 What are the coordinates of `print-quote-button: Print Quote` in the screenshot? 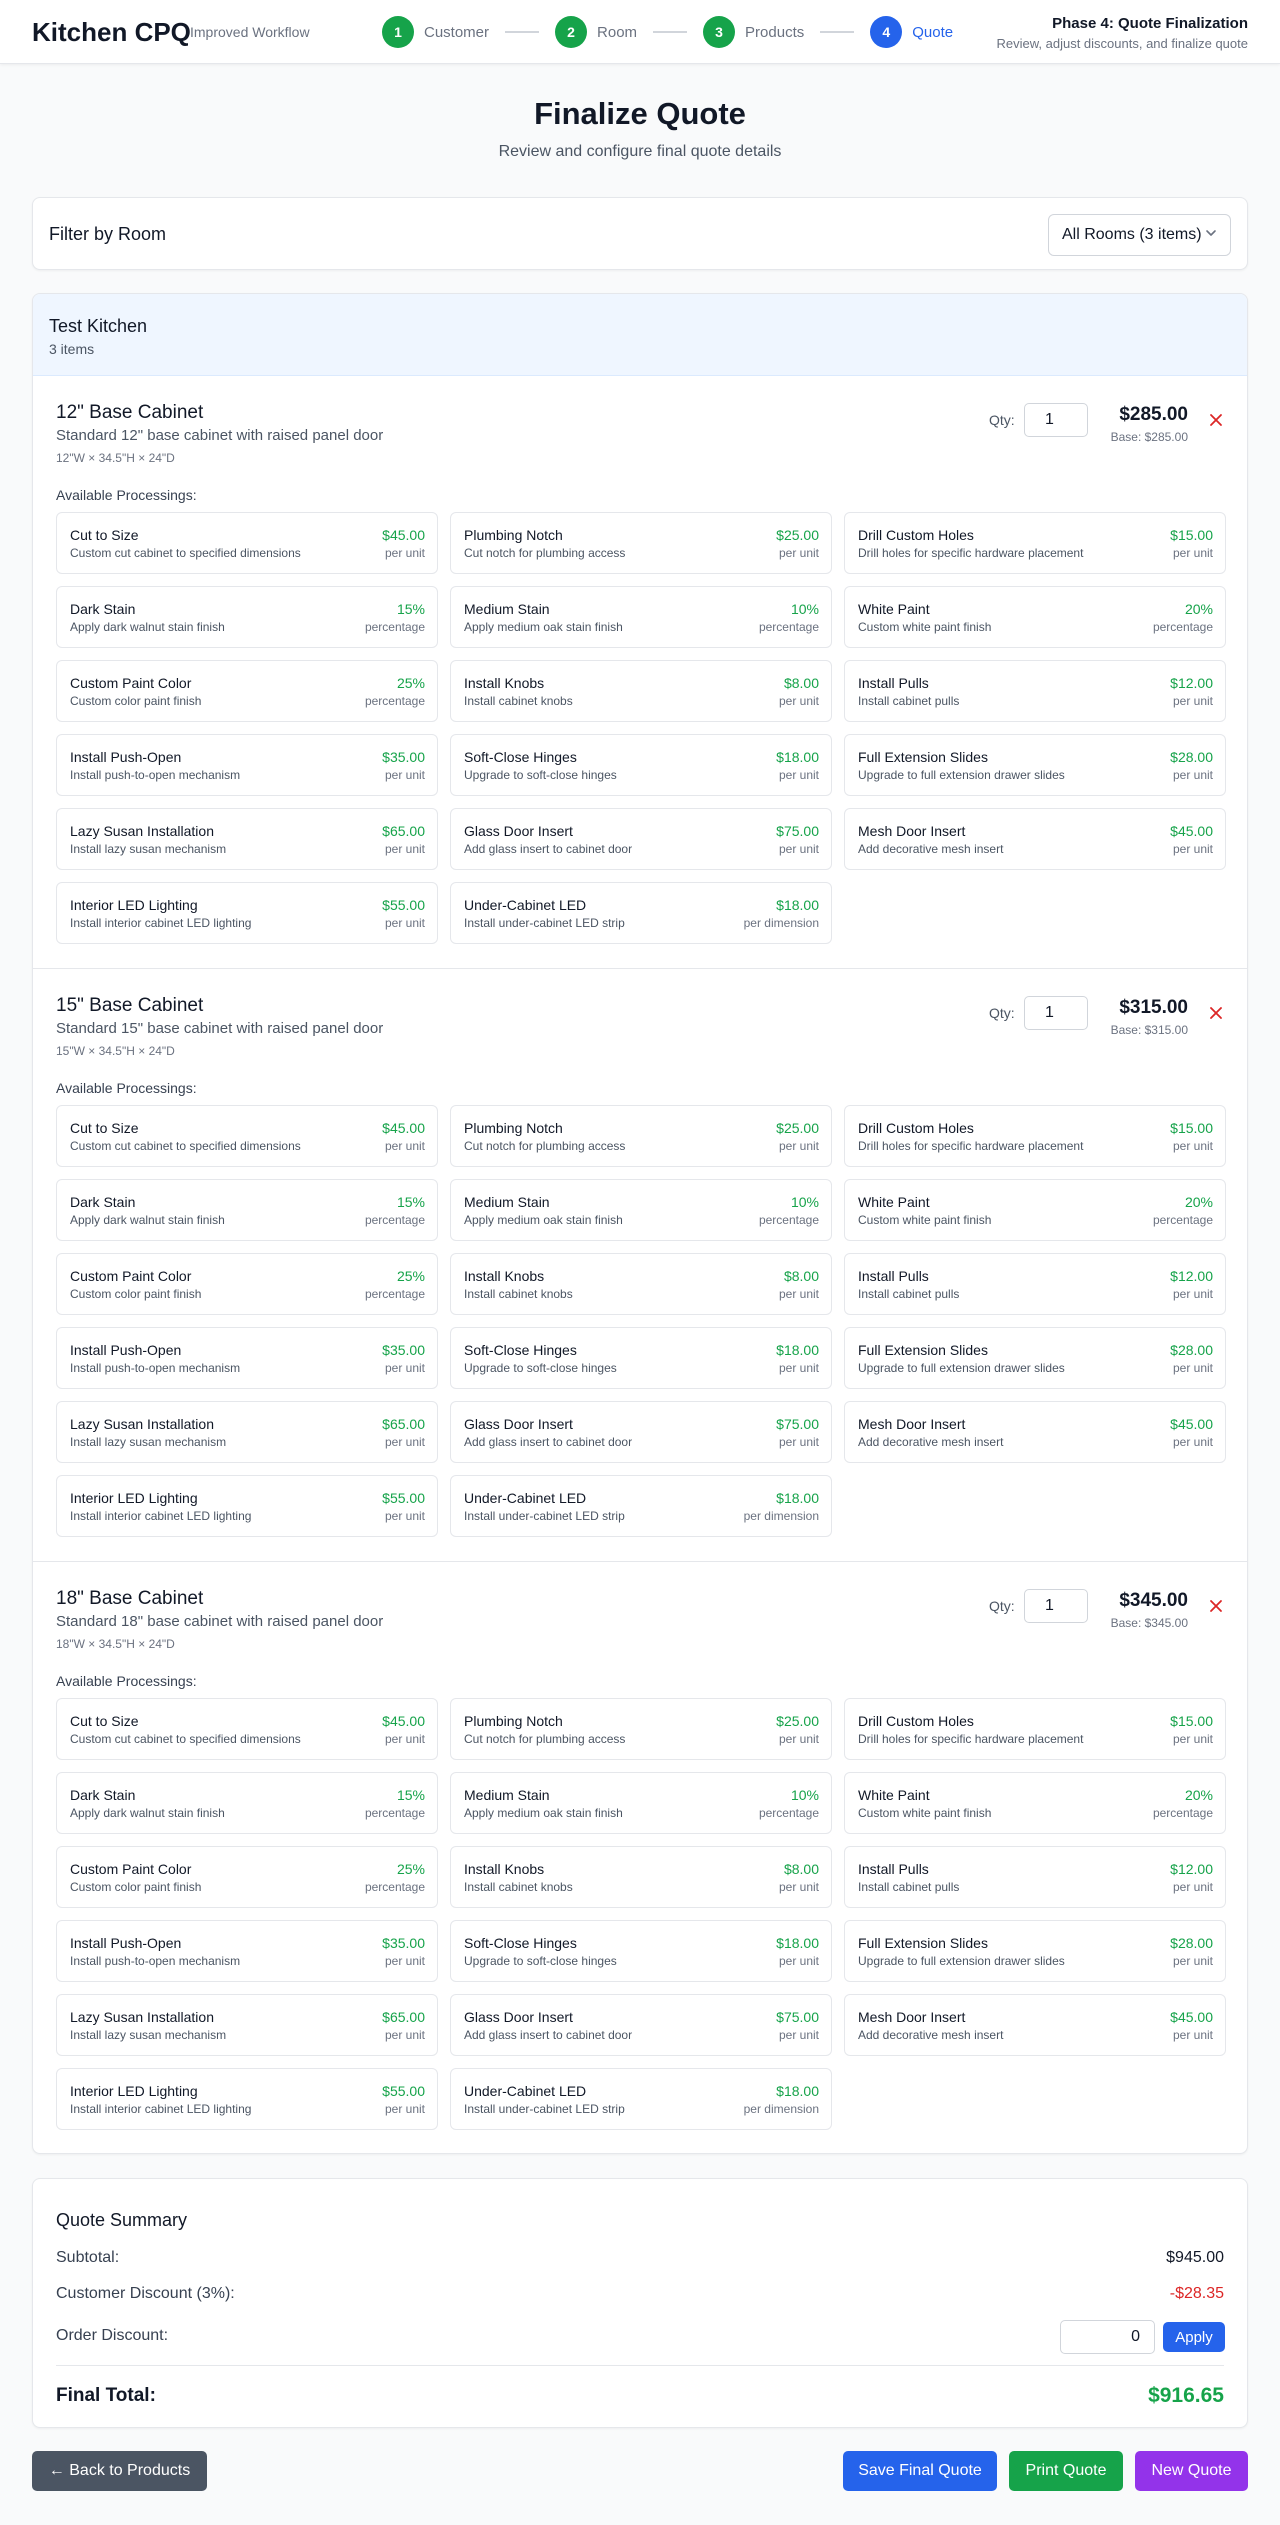 It's located at (1066, 2471).